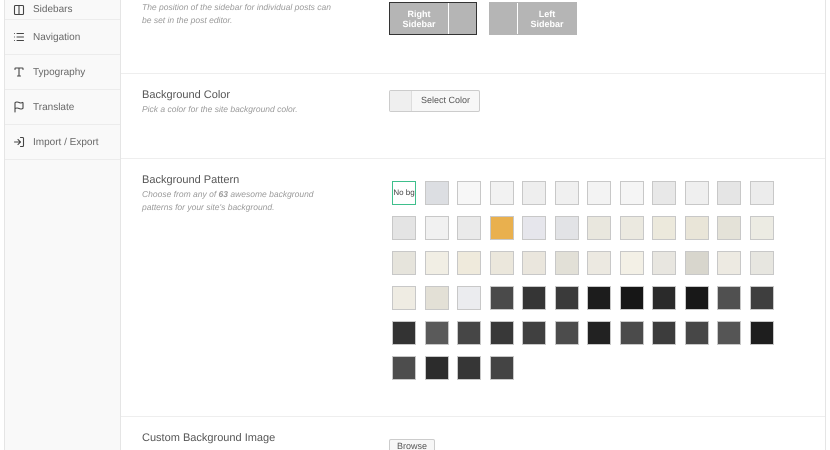 This screenshot has width=830, height=450. I want to click on select-color-button: Select Color, so click(434, 101).